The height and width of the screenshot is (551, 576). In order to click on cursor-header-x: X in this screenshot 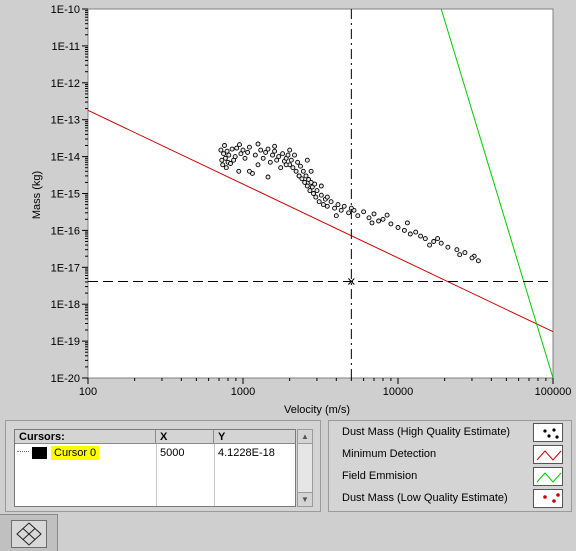, I will do `click(185, 437)`.